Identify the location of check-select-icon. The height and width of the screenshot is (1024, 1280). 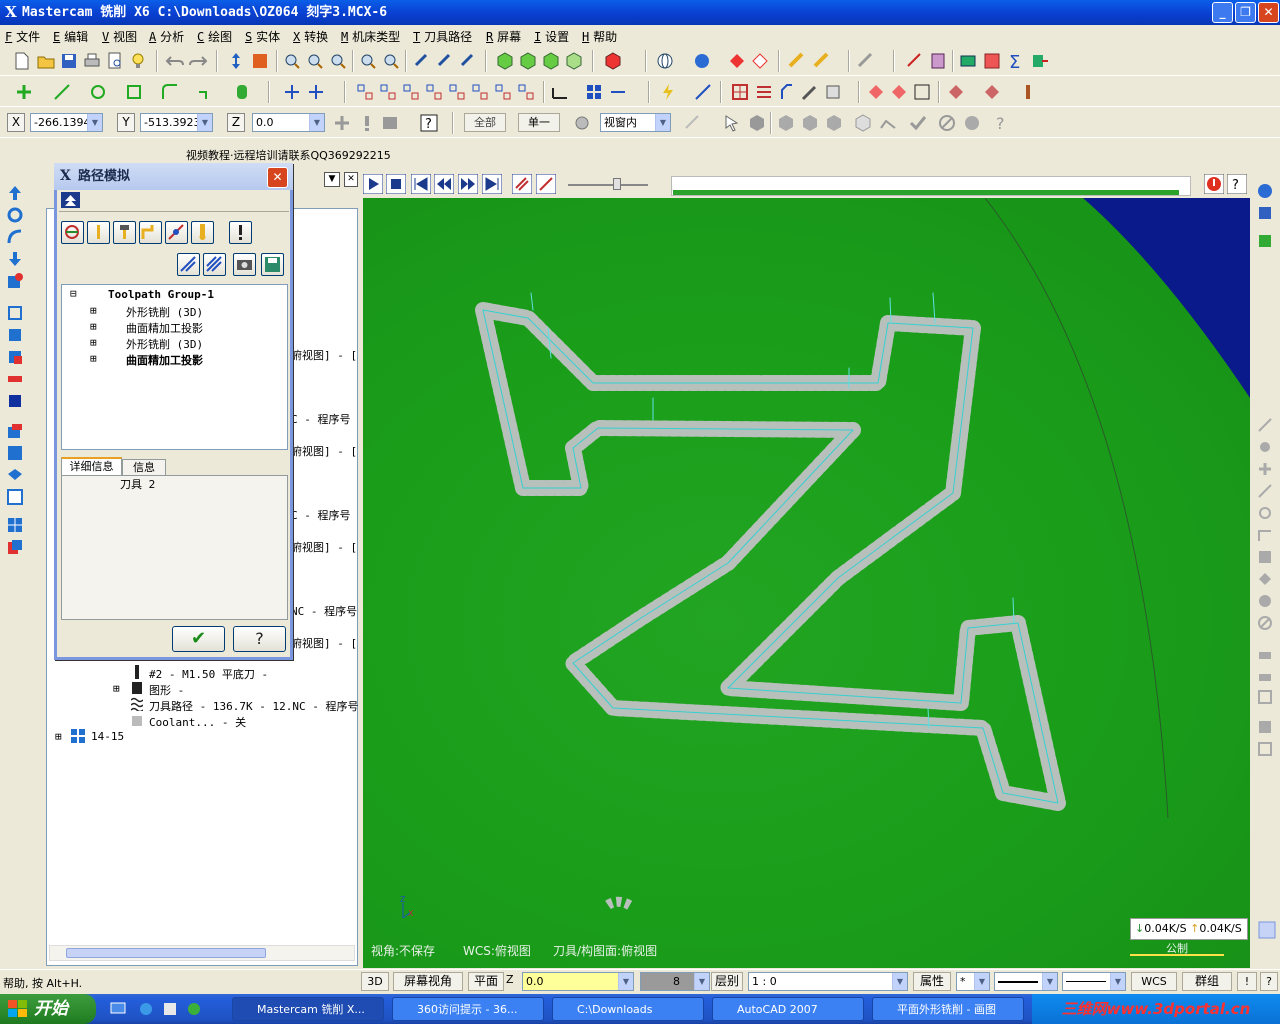
(918, 123).